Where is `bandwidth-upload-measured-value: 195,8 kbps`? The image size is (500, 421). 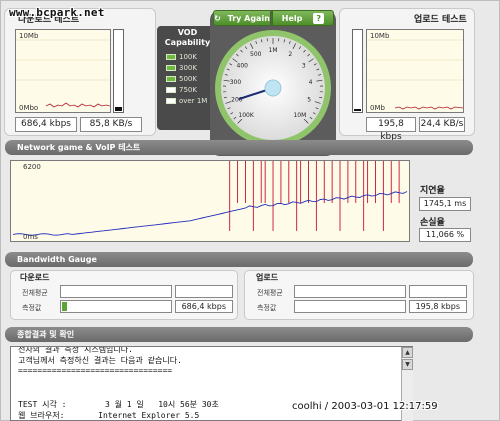
bandwidth-upload-measured-value: 195,8 kbps is located at coordinates (438, 306).